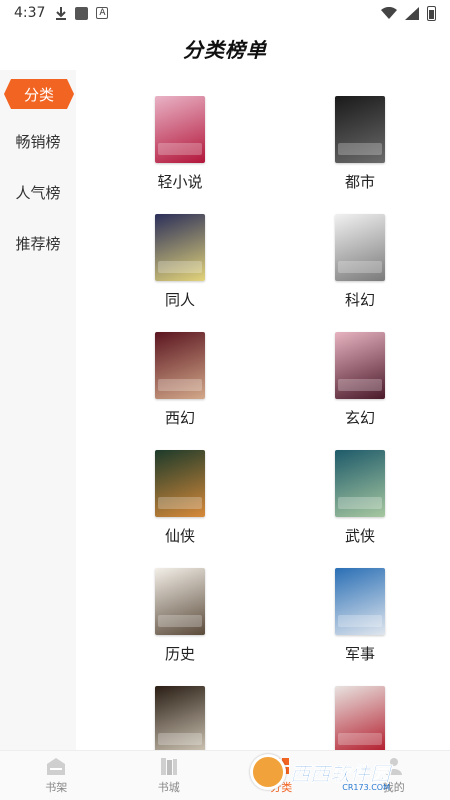 The image size is (450, 800). I want to click on category-item: 轻小说, so click(180, 155).